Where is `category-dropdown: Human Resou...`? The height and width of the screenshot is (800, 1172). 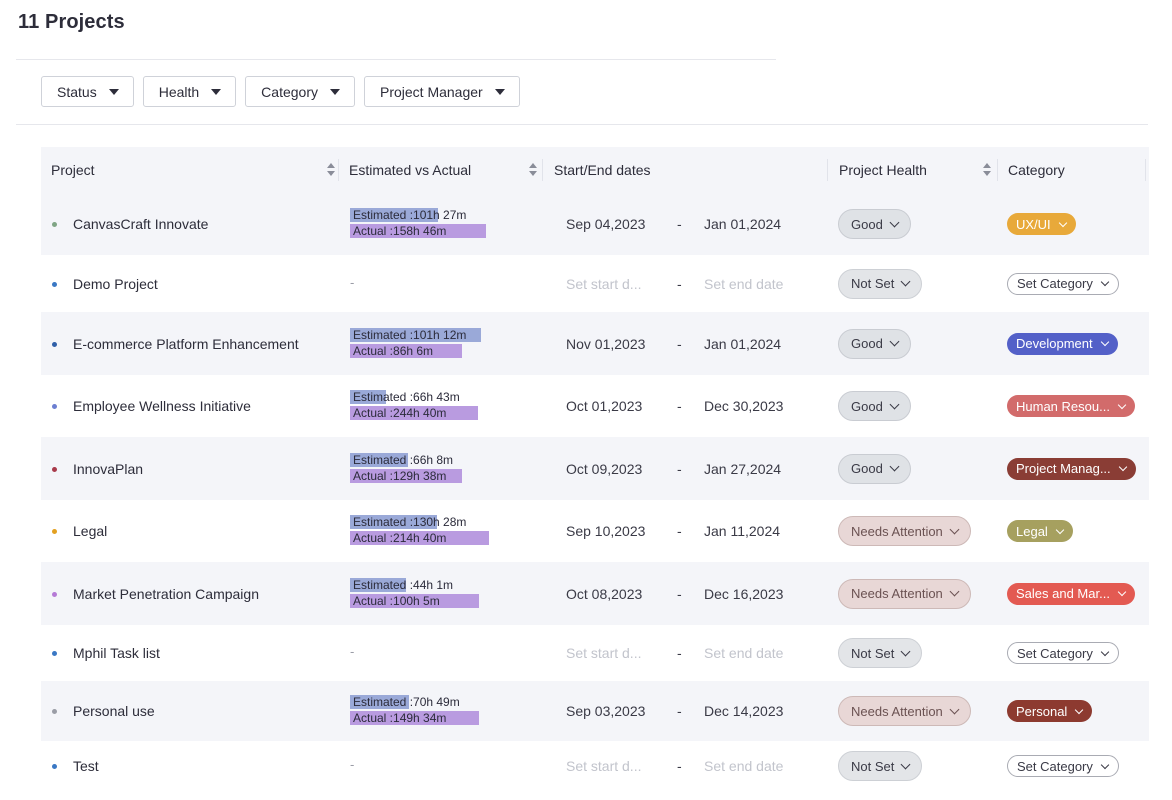 category-dropdown: Human Resou... is located at coordinates (1071, 406).